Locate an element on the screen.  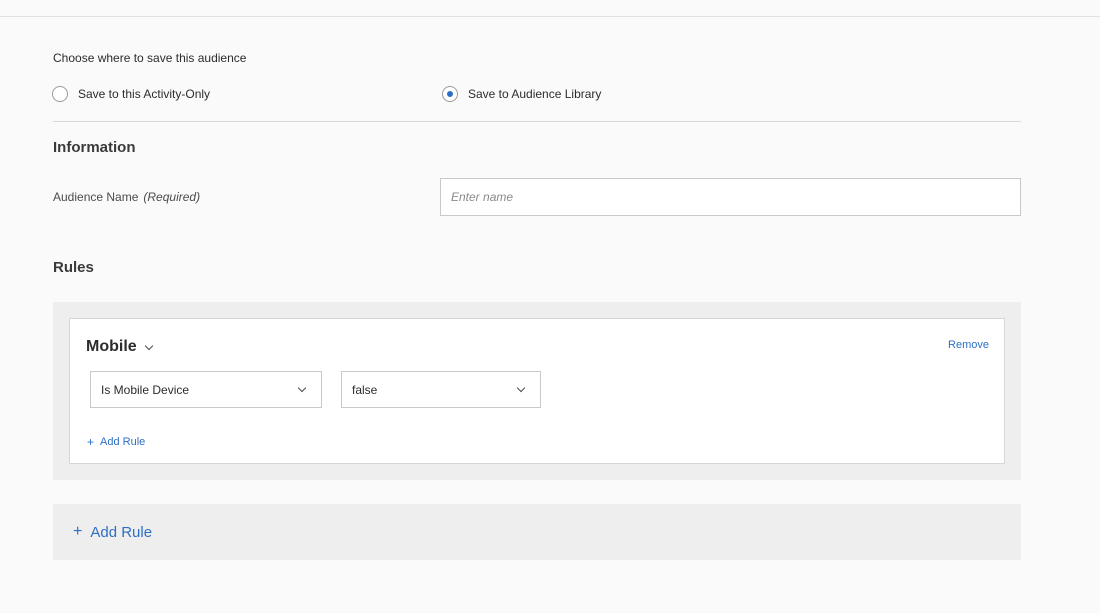
rules-heading: Rules is located at coordinates (73, 267).